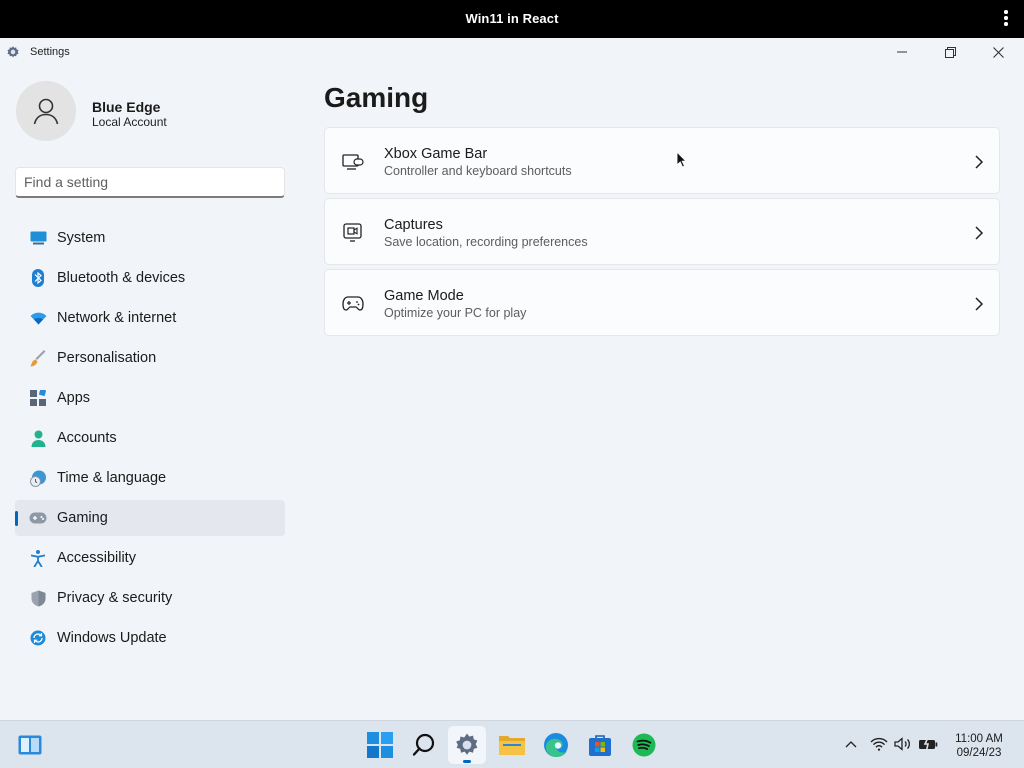 The height and width of the screenshot is (768, 1024). What do you see at coordinates (129, 122) in the screenshot?
I see `account-type: Local Account` at bounding box center [129, 122].